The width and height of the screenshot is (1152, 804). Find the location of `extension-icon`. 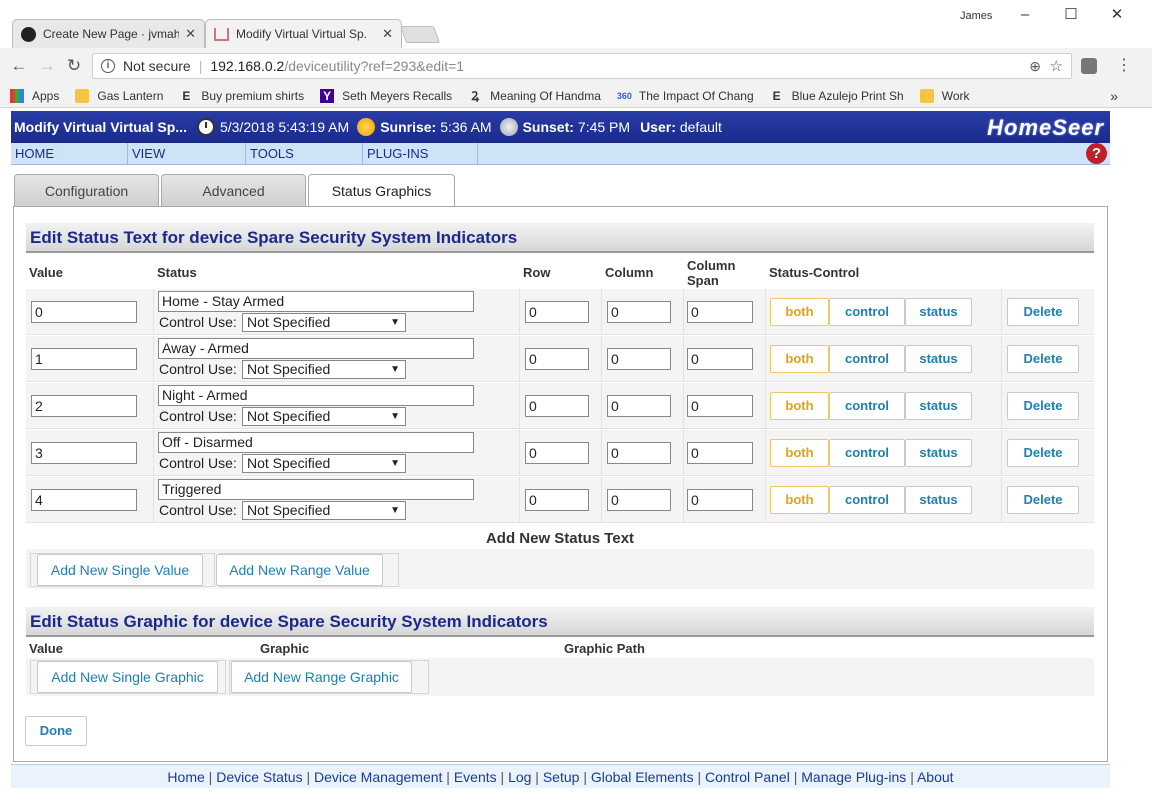

extension-icon is located at coordinates (1089, 66).